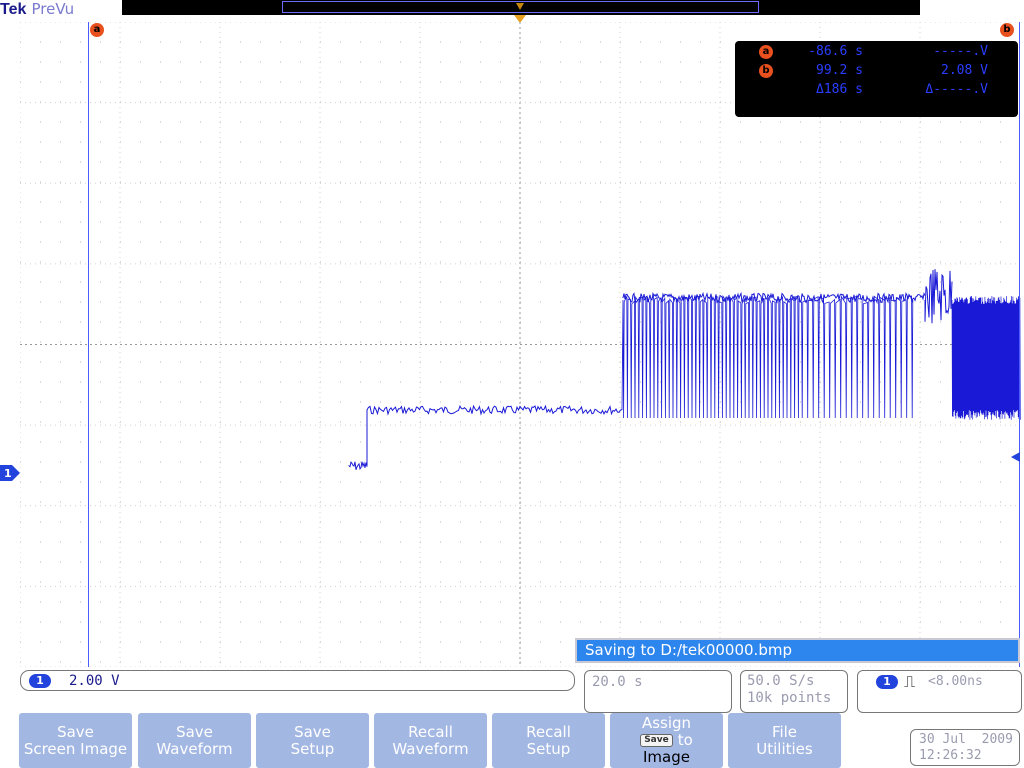 This screenshot has height=768, width=1024. Describe the element at coordinates (94, 681) in the screenshot. I see `channel-1-scale: 2.00 V` at that location.